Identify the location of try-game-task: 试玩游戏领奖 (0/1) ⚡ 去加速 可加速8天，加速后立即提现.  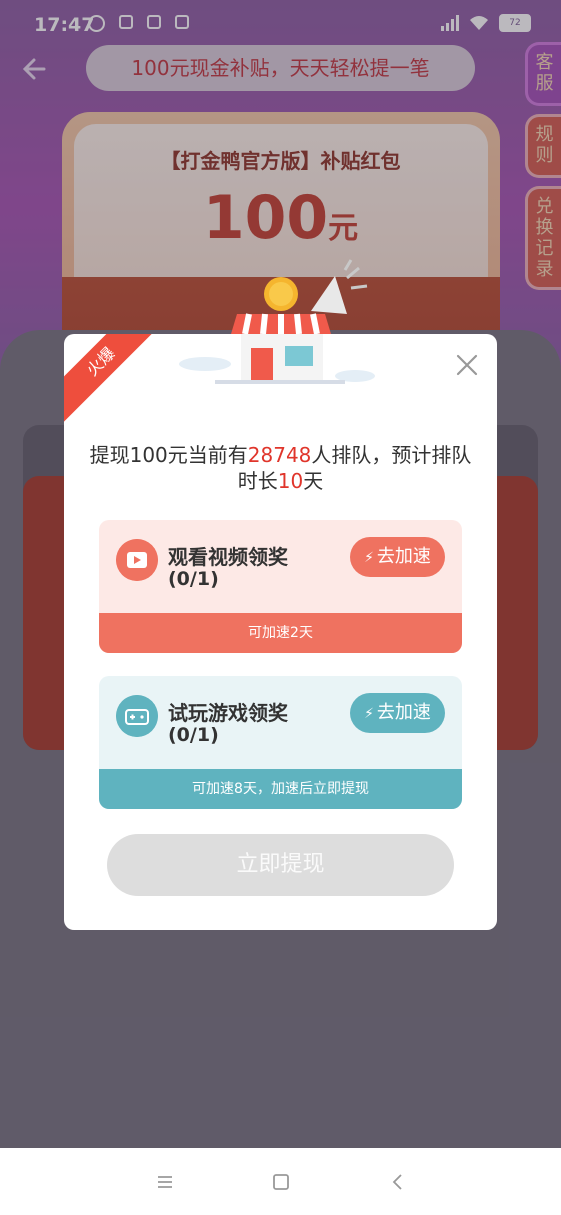
(280, 742).